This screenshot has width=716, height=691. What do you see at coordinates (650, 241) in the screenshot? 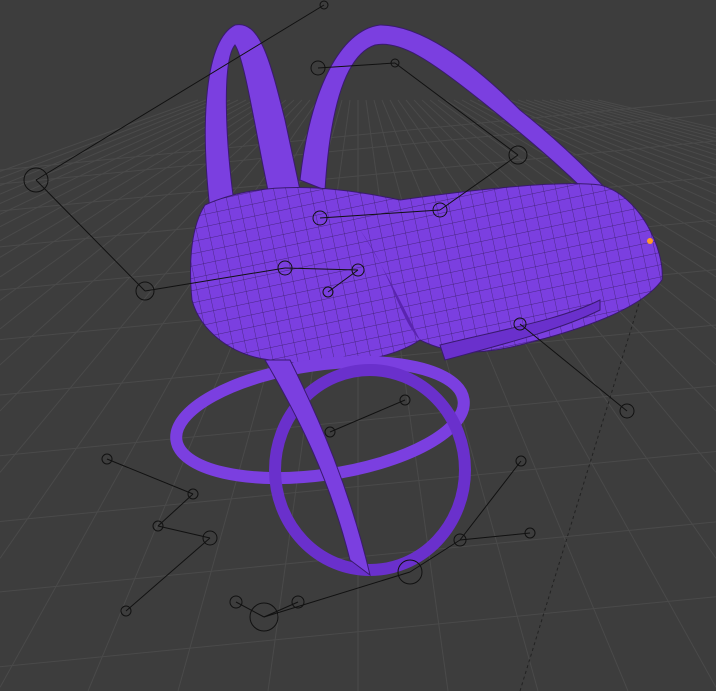
I see `selected-vertex` at bounding box center [650, 241].